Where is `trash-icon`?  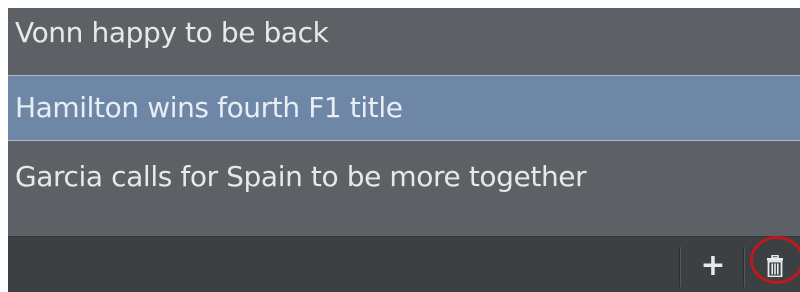 trash-icon is located at coordinates (775, 266).